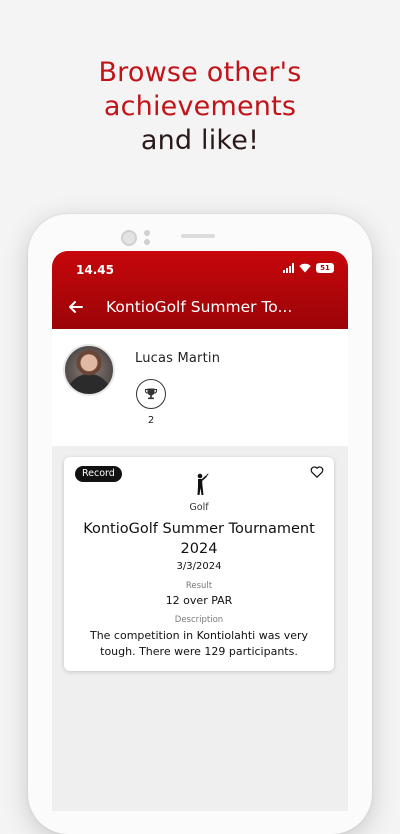 This screenshot has height=834, width=400. What do you see at coordinates (147, 233) in the screenshot?
I see `proximity-sensor` at bounding box center [147, 233].